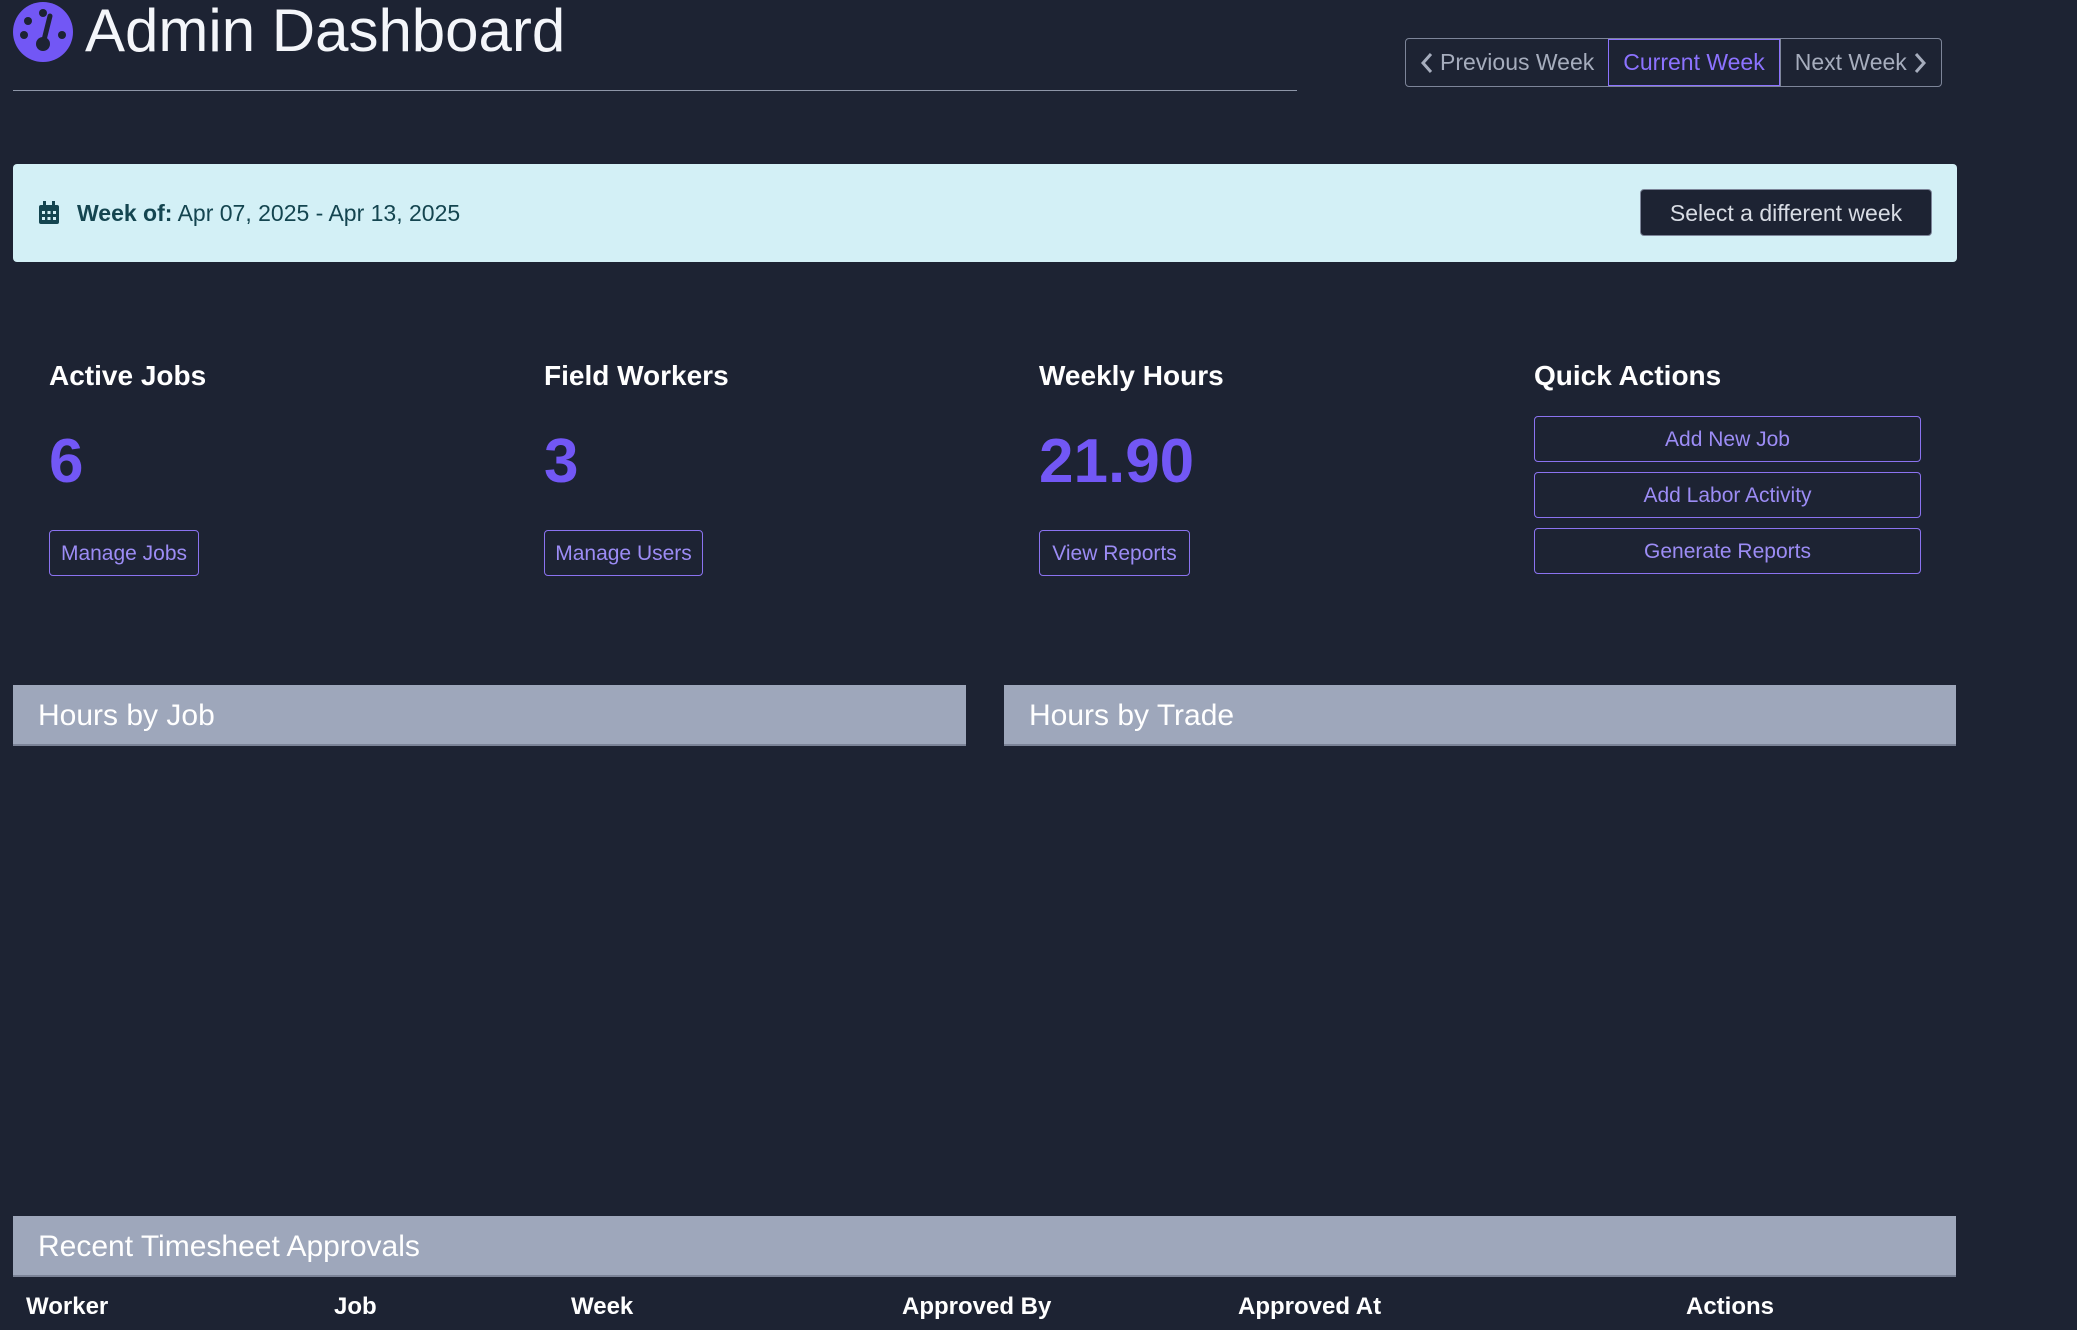 This screenshot has height=1330, width=2077. What do you see at coordinates (1850, 62) in the screenshot?
I see `next-week-label: Next Week` at bounding box center [1850, 62].